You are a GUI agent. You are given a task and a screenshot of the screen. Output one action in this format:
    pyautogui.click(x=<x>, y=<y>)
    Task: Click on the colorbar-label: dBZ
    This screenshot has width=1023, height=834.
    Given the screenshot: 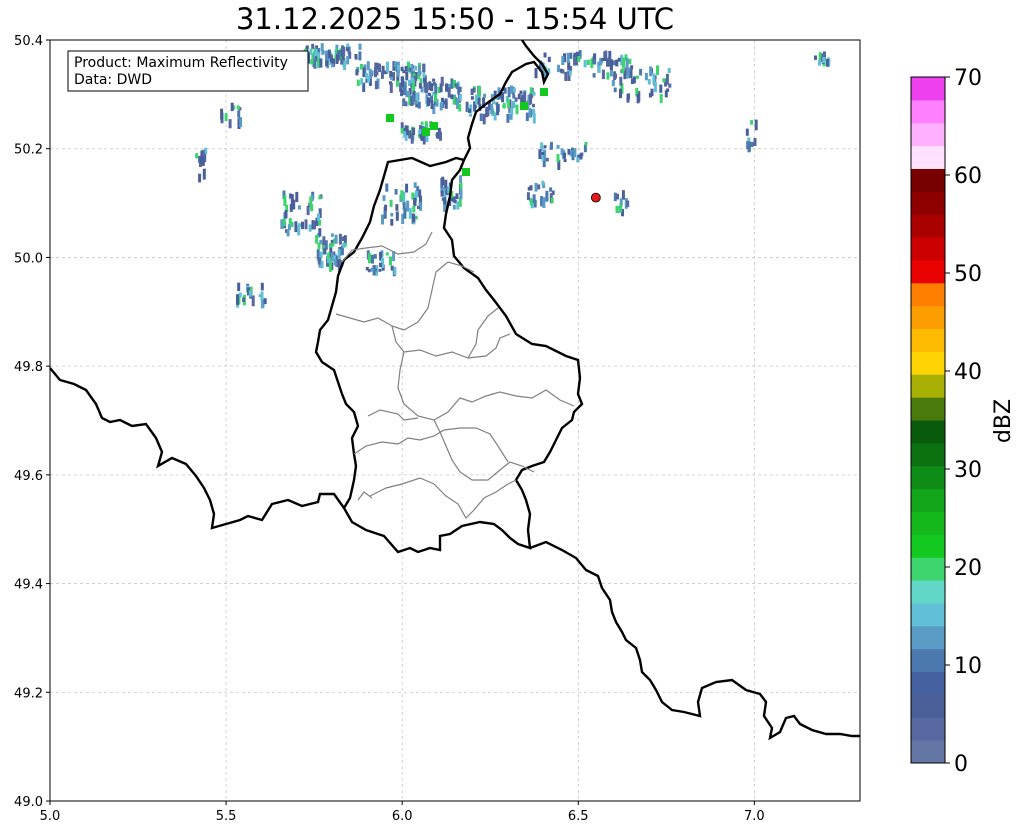 What is the action you would take?
    pyautogui.click(x=1003, y=421)
    